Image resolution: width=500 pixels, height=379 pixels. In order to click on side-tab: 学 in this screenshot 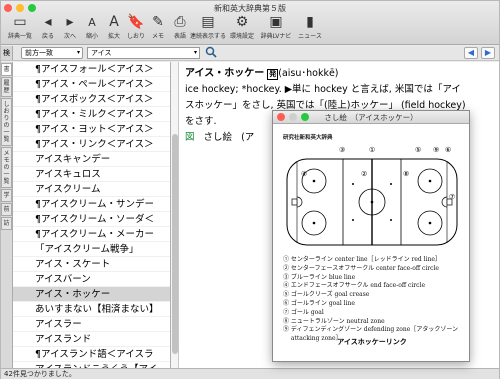, I will do `click(6, 195)`.